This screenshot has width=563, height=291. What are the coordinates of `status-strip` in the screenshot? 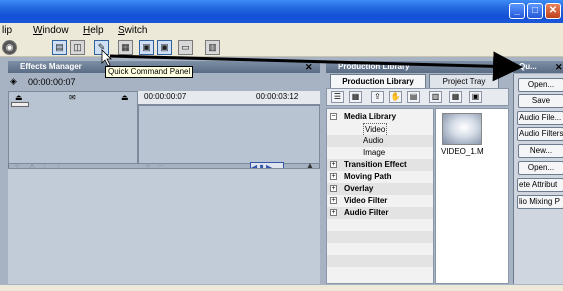 It's located at (281, 288).